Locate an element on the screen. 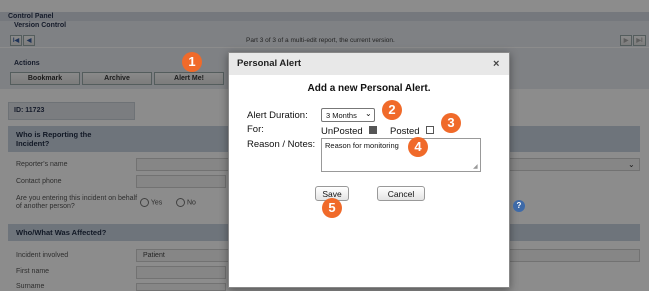 This screenshot has width=649, height=291. step-badge-3: 3 is located at coordinates (451, 123).